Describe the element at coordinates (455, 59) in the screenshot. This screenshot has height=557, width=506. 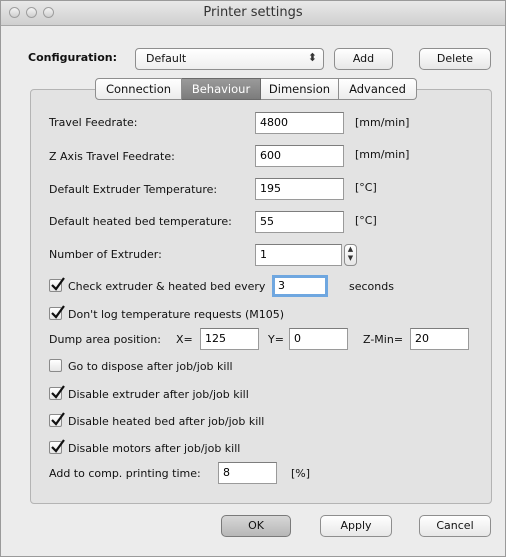
I see `delete-config-button: Delete` at that location.